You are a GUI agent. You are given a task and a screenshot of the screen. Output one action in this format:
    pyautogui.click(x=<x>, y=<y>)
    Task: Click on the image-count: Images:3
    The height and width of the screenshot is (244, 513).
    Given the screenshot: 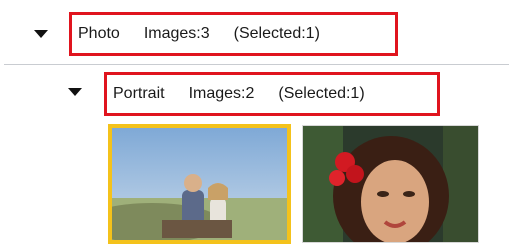 What is the action you would take?
    pyautogui.click(x=176, y=33)
    